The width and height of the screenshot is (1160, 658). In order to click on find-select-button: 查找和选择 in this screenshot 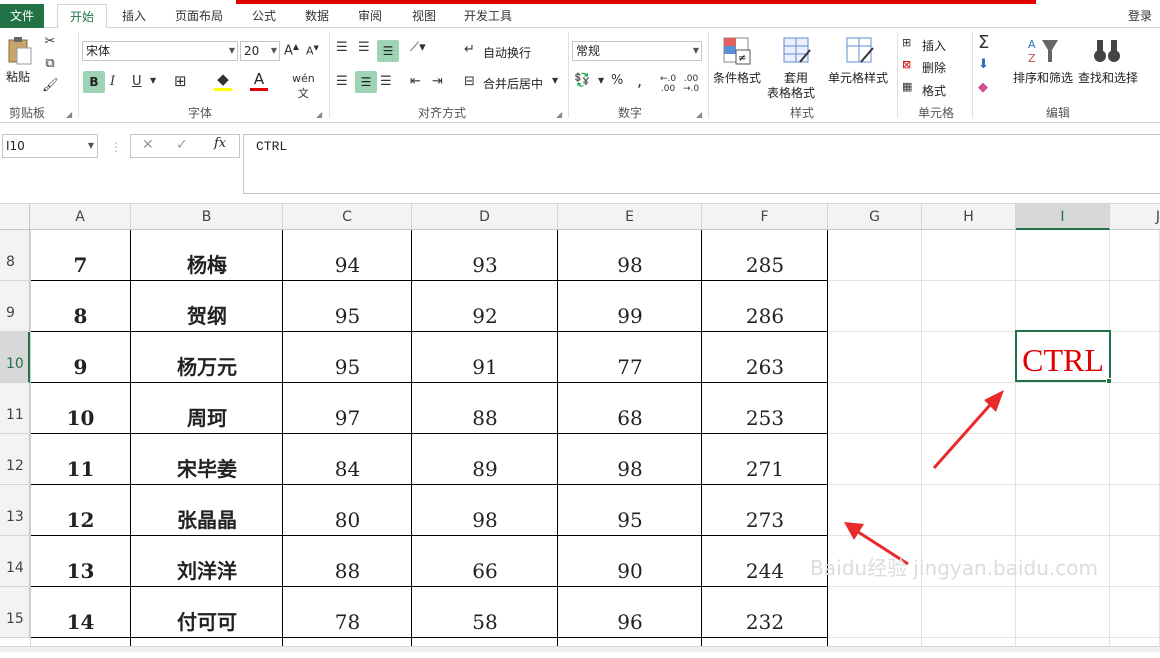, I will do `click(1108, 77)`.